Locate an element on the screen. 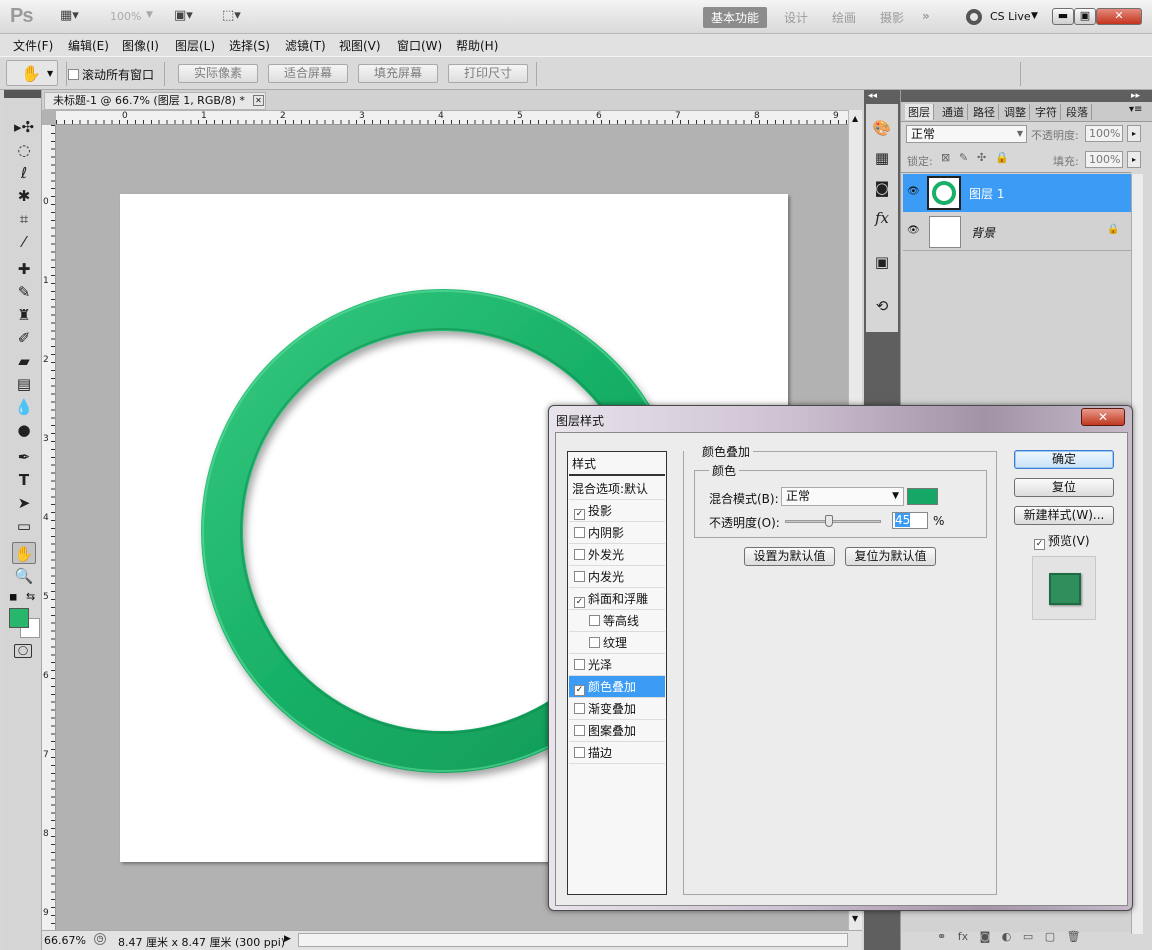 The height and width of the screenshot is (950, 1152). quick-mask-icon: ◯ is located at coordinates (23, 651).